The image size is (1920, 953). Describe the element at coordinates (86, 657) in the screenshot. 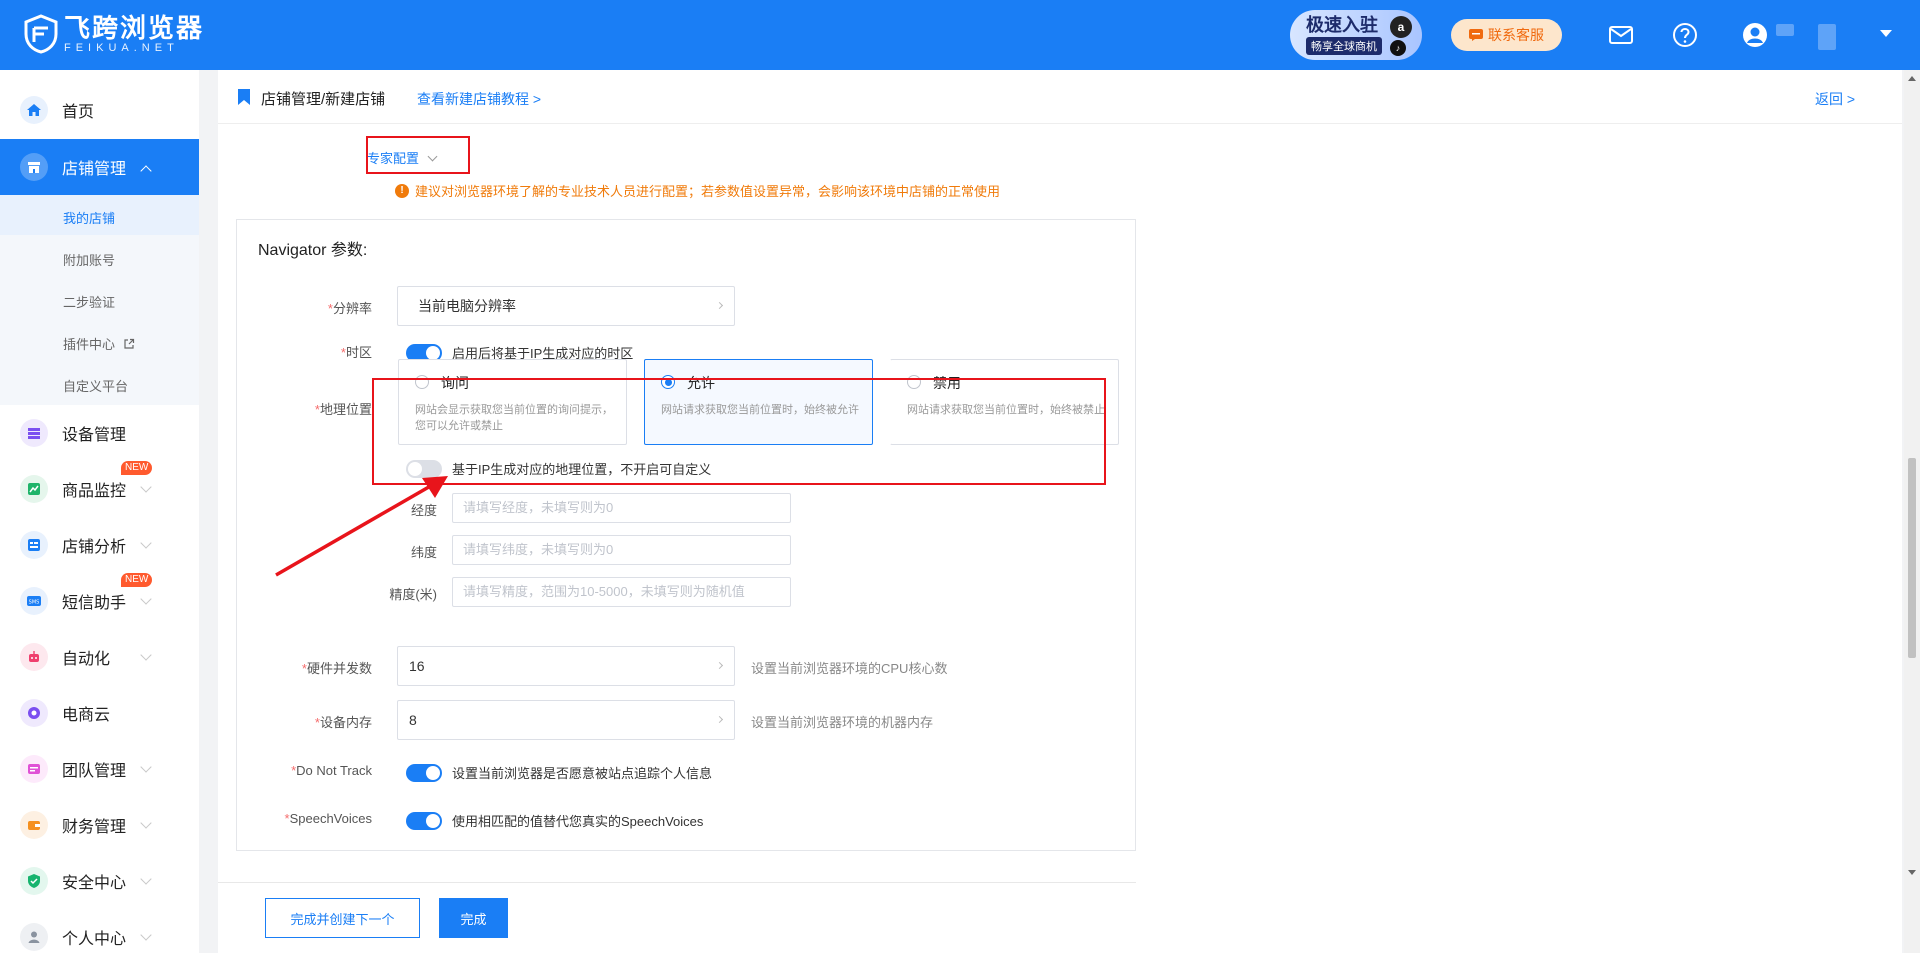

I see `sidebar-item-label: 自动化` at that location.